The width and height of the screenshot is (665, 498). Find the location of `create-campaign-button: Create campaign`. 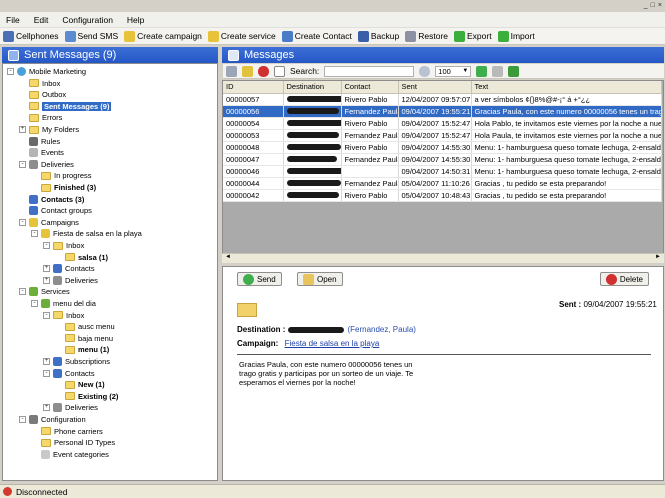

create-campaign-button: Create campaign is located at coordinates (163, 36).